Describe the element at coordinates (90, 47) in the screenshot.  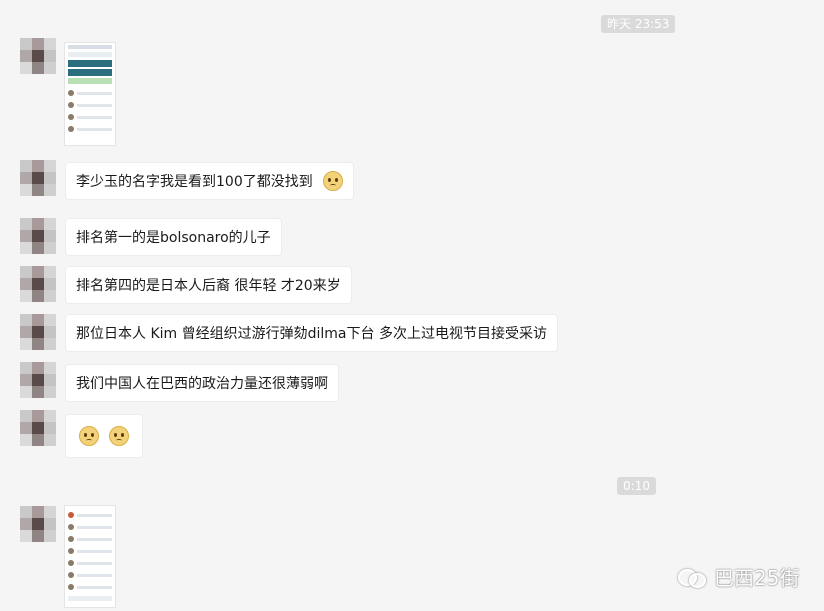
I see `thumb-header-bar` at that location.